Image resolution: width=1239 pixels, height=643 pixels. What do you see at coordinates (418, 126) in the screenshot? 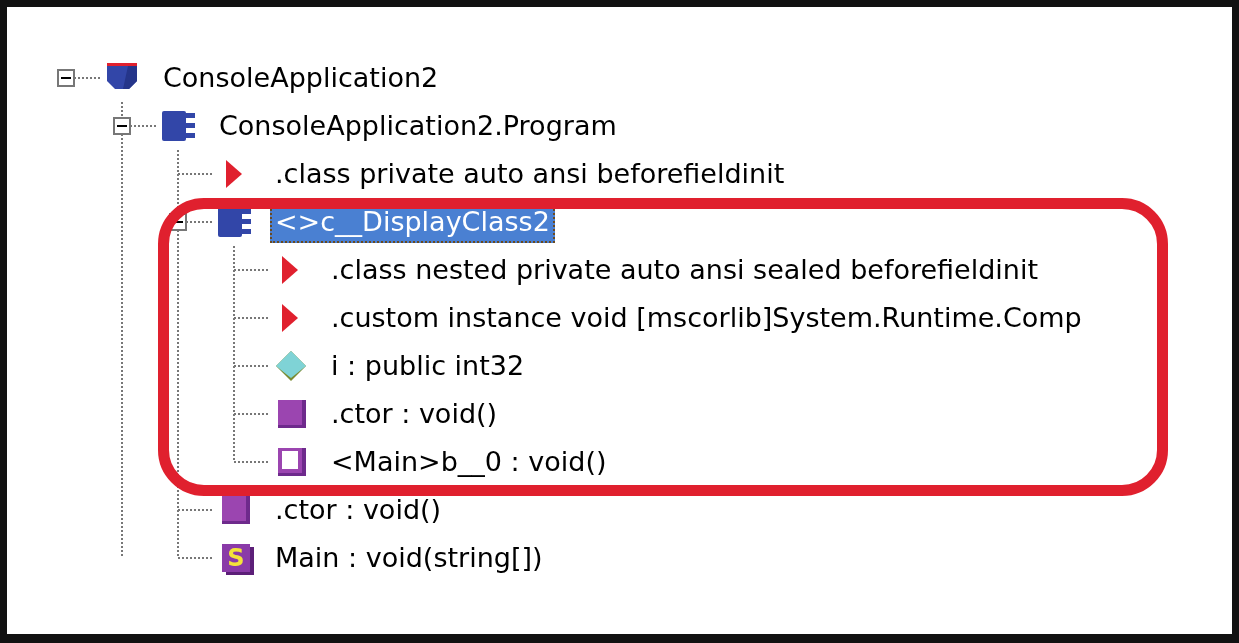
I see `tree-item: ConsoleApplication2.Program` at bounding box center [418, 126].